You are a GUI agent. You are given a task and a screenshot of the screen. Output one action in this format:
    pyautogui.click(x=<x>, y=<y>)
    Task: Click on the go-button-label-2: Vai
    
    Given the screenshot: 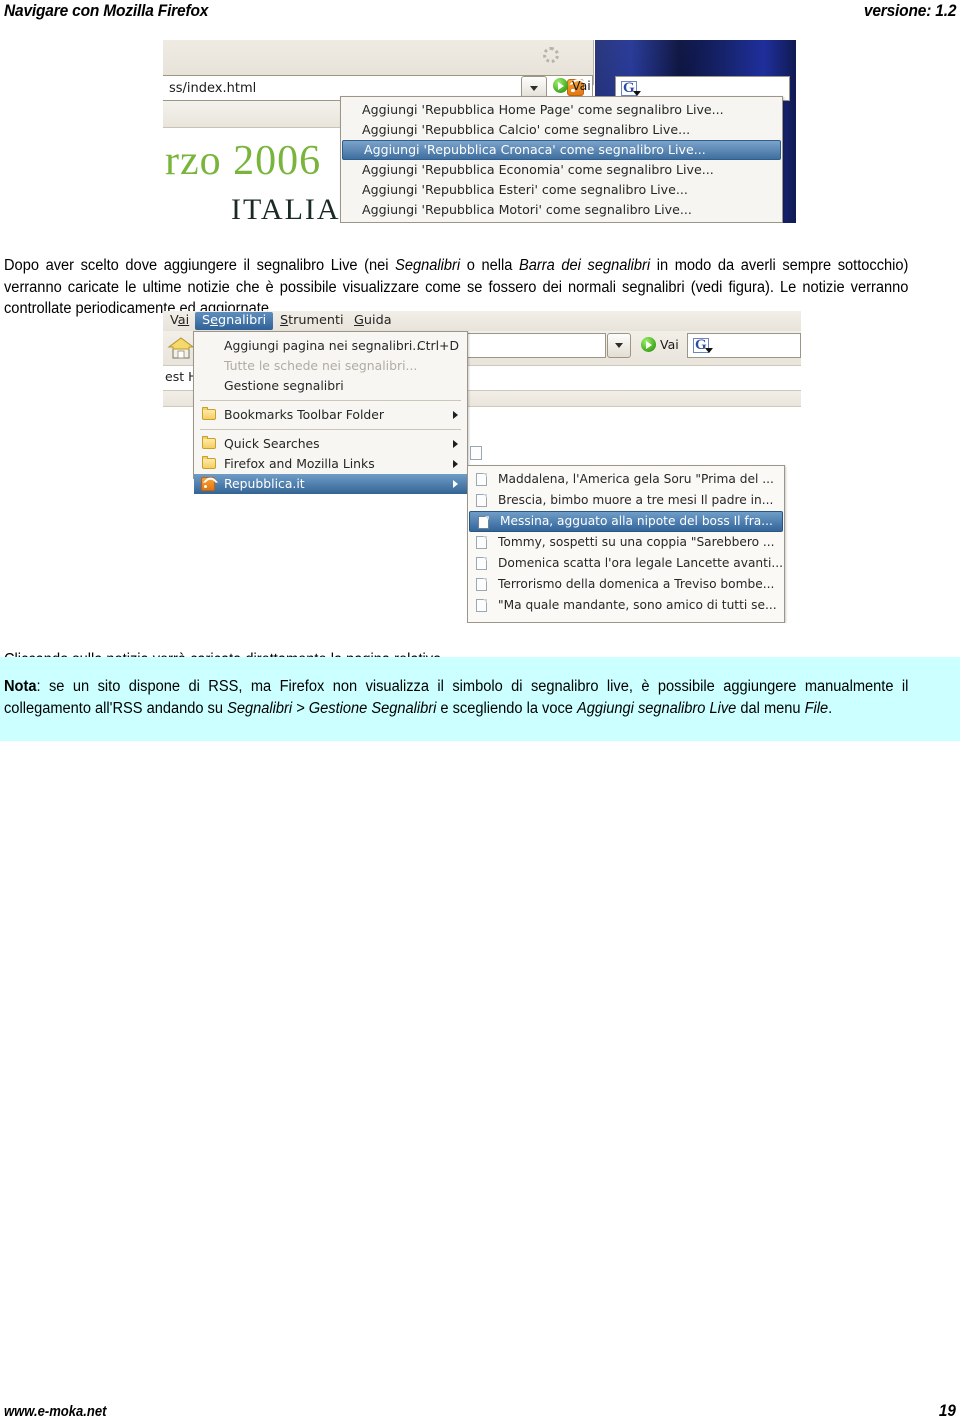 What is the action you would take?
    pyautogui.click(x=669, y=344)
    